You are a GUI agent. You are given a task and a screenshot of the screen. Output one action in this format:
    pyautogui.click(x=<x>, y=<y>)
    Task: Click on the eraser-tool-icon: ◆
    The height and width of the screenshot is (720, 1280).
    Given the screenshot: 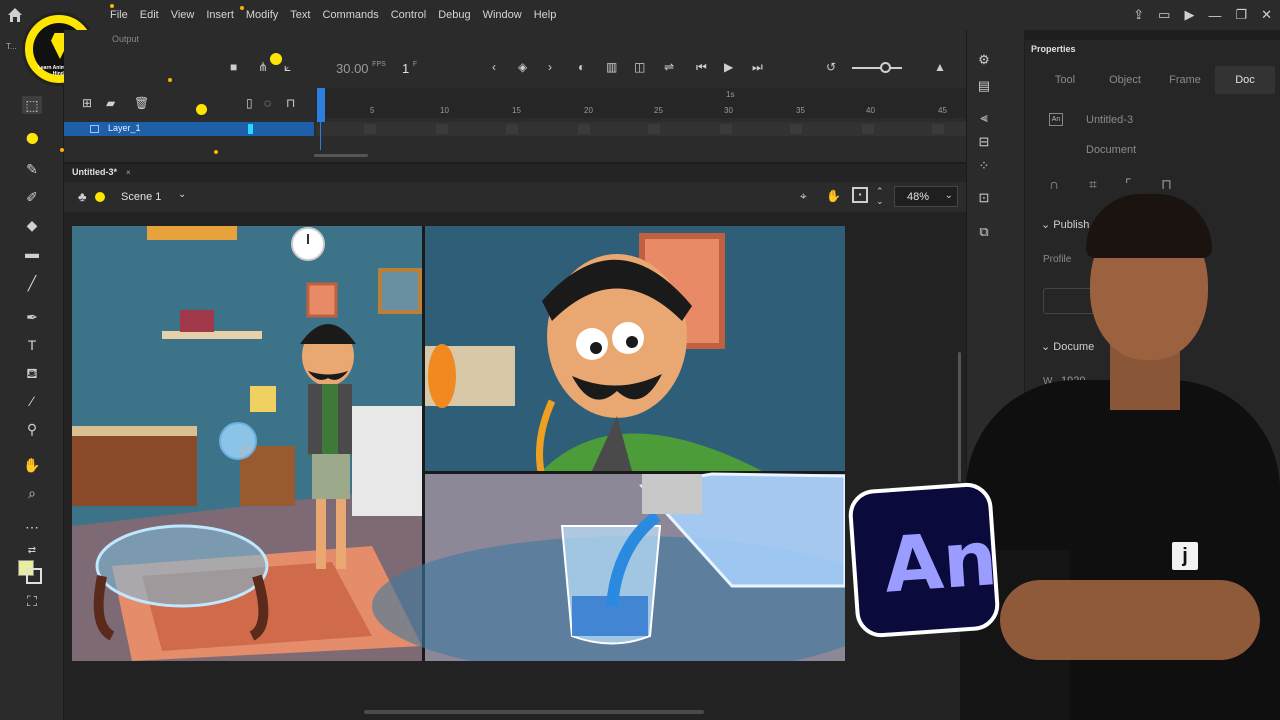 What is the action you would take?
    pyautogui.click(x=32, y=225)
    